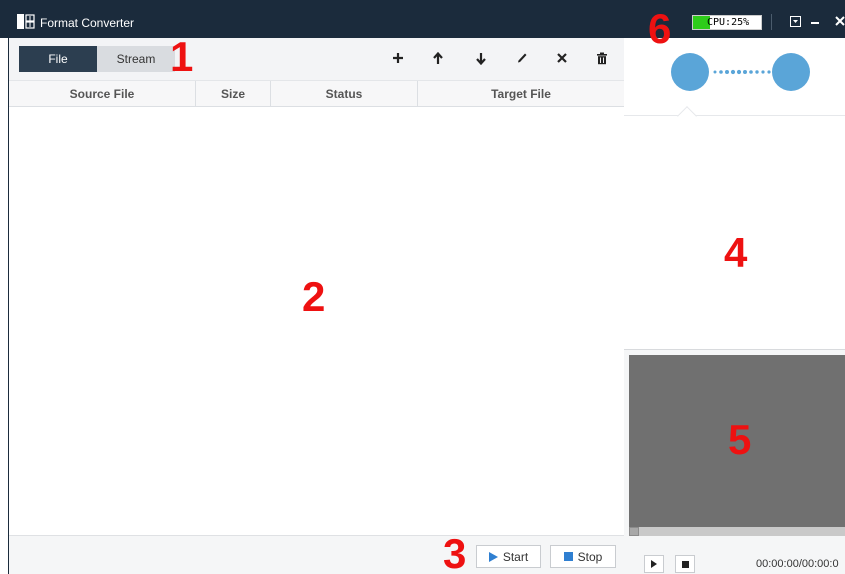  Describe the element at coordinates (791, 72) in the screenshot. I see `target-node-icon` at that location.